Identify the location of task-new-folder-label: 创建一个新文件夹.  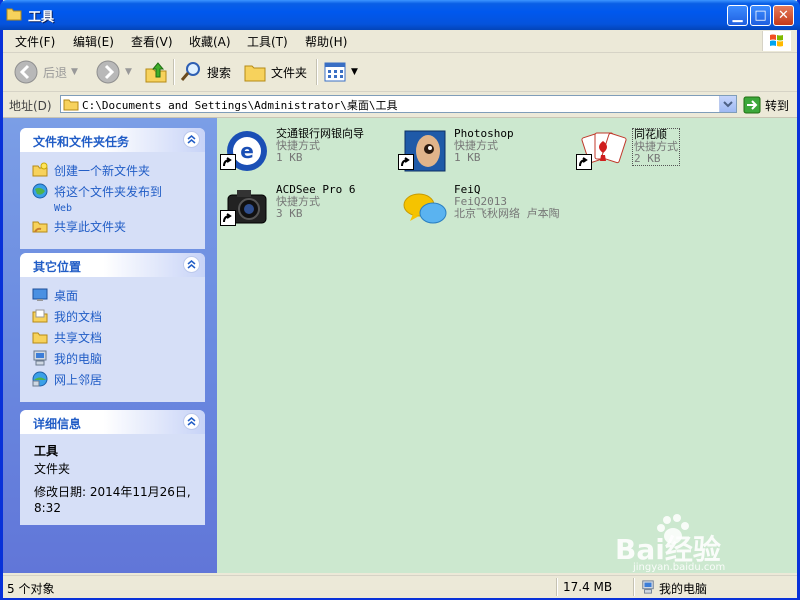
(102, 171).